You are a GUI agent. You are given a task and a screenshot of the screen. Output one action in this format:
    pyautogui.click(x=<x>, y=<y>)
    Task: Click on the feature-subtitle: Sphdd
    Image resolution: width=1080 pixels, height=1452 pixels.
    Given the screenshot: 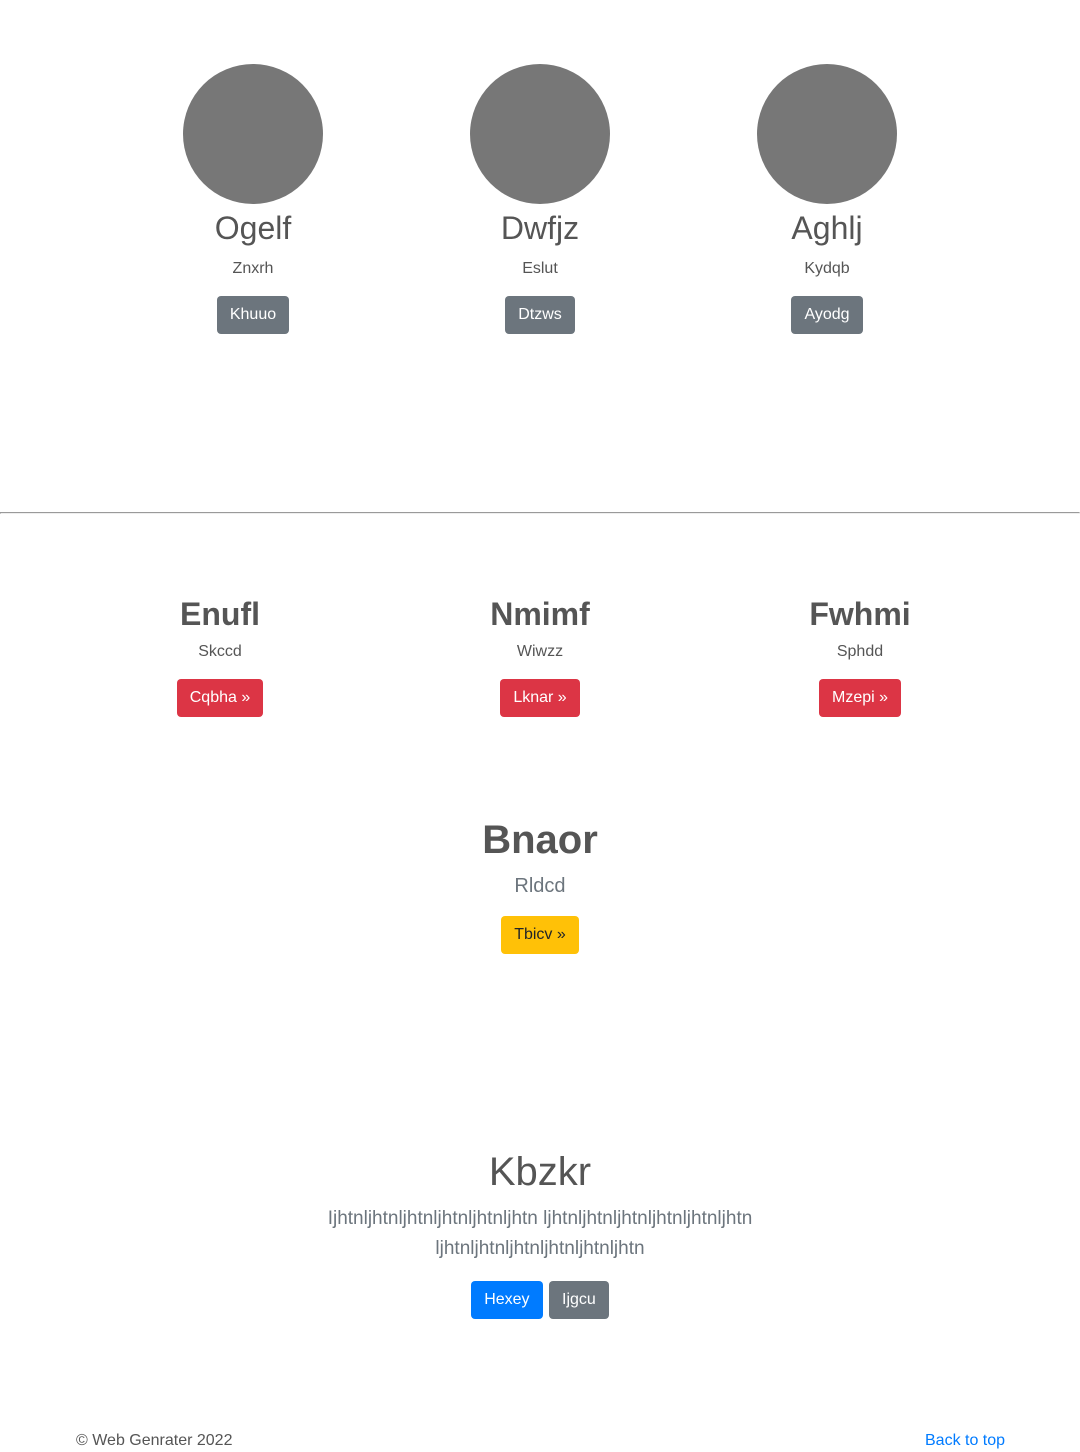 What is the action you would take?
    pyautogui.click(x=860, y=651)
    